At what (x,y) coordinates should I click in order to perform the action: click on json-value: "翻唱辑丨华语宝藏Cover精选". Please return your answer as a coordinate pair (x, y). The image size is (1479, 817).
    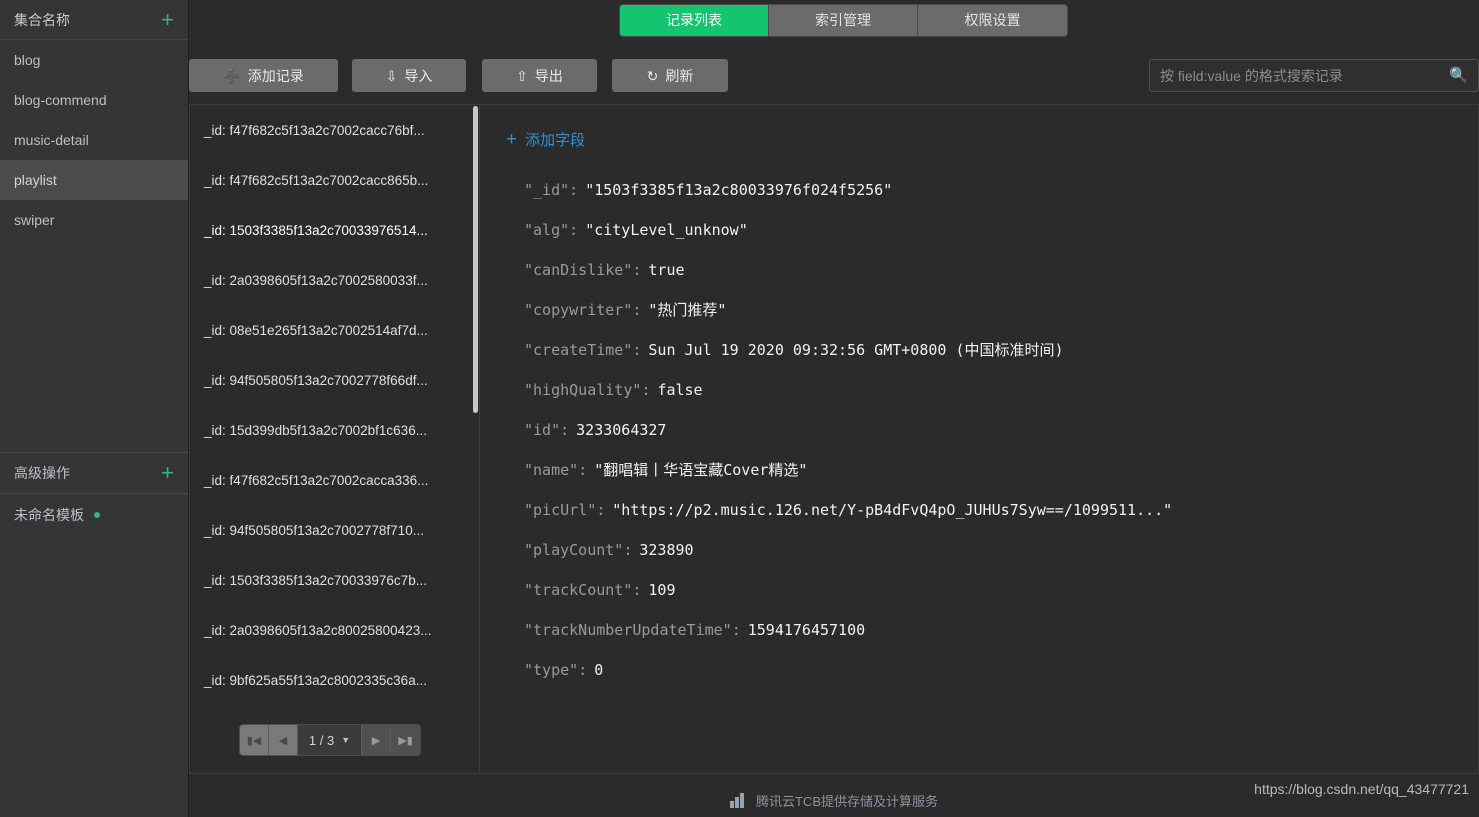
    Looking at the image, I should click on (701, 470).